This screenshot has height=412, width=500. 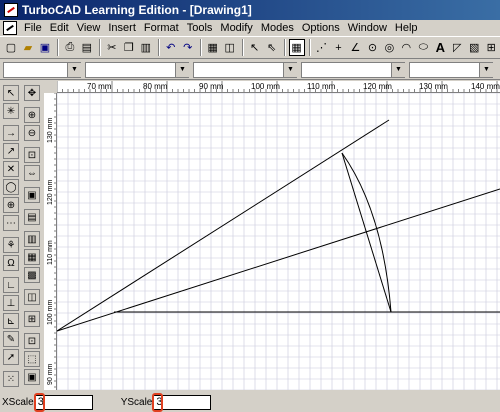 What do you see at coordinates (474, 47) in the screenshot?
I see `hatch-icon: ▧` at bounding box center [474, 47].